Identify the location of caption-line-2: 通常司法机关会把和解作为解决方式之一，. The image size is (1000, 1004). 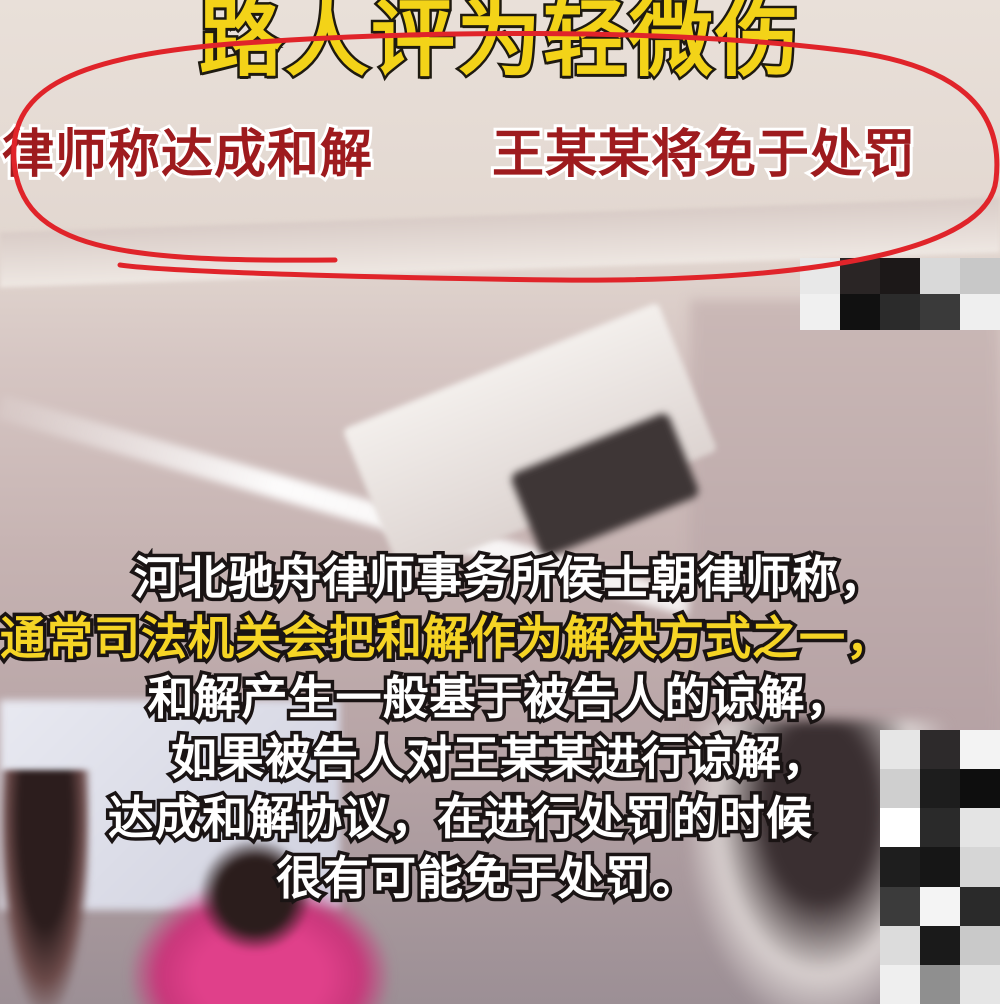
(448, 638).